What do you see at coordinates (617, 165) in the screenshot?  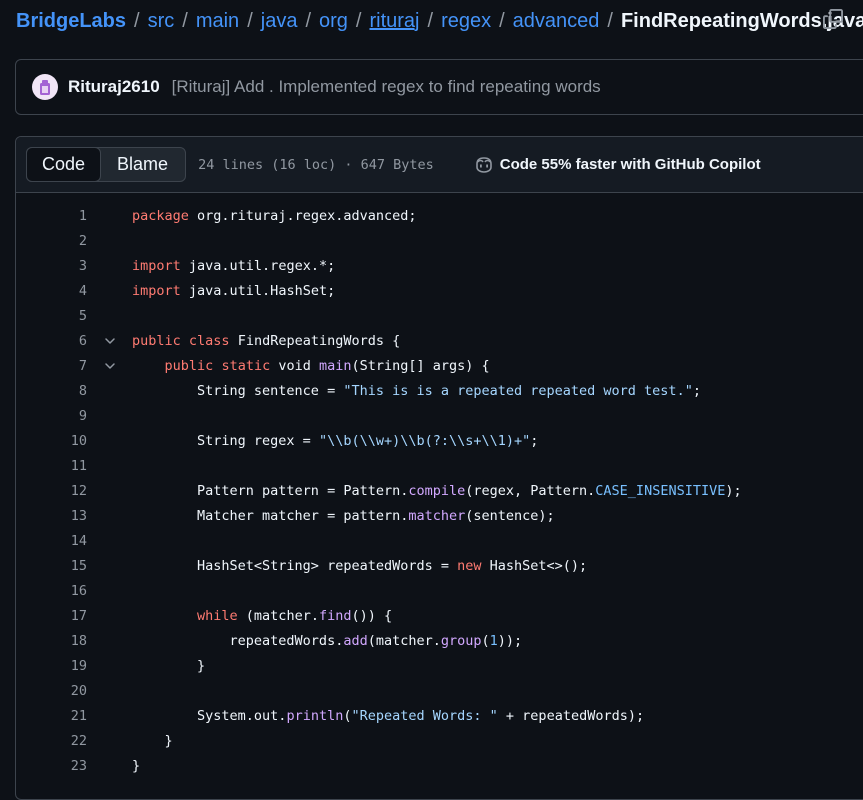 I see `copilot-promo-button: Code 55% faster with GitHub Copilot` at bounding box center [617, 165].